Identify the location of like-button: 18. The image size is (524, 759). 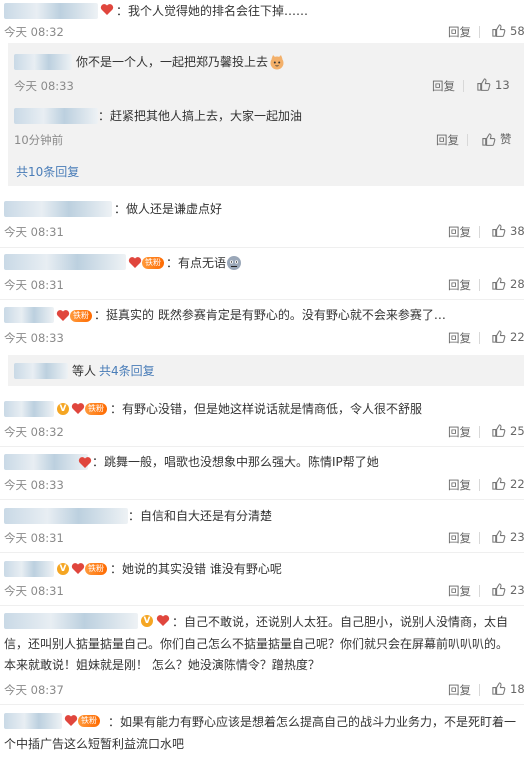
(507, 688).